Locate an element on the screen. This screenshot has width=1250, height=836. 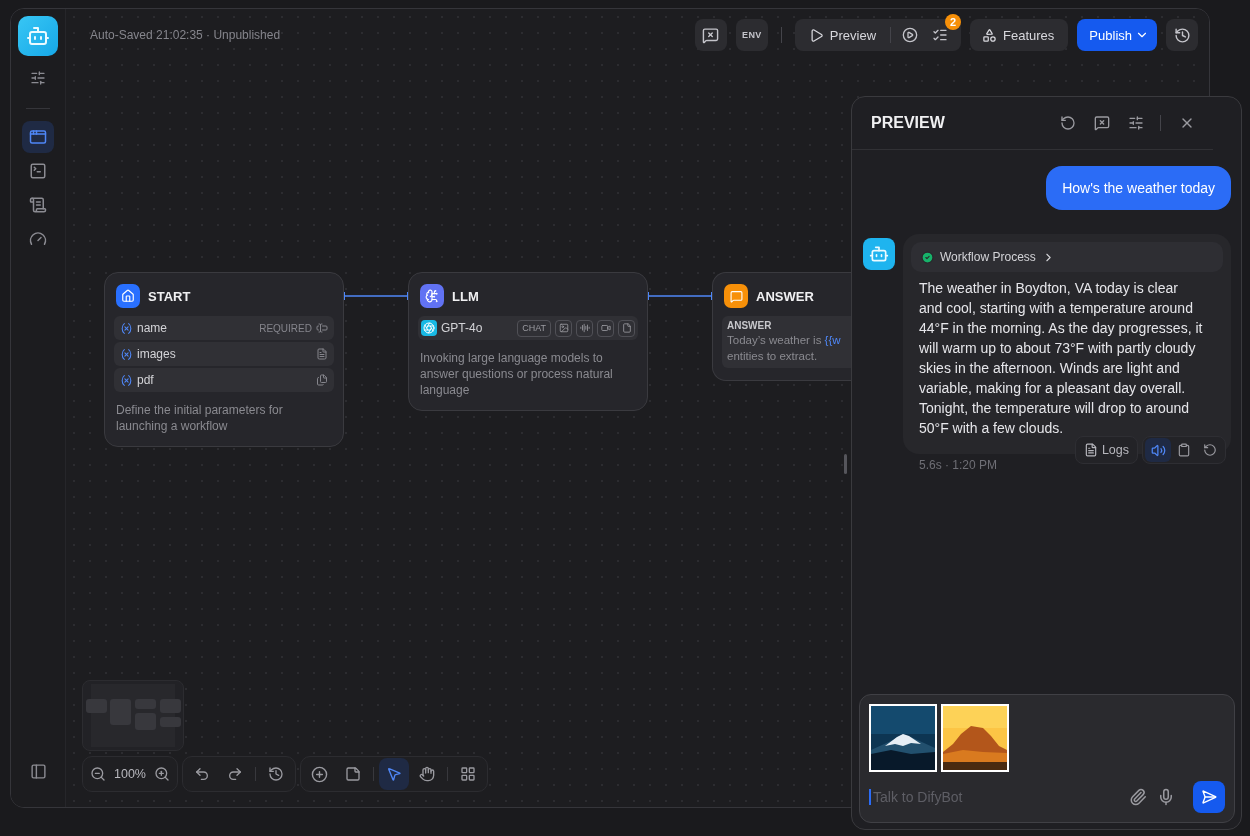
restart-icon is located at coordinates (1068, 123).